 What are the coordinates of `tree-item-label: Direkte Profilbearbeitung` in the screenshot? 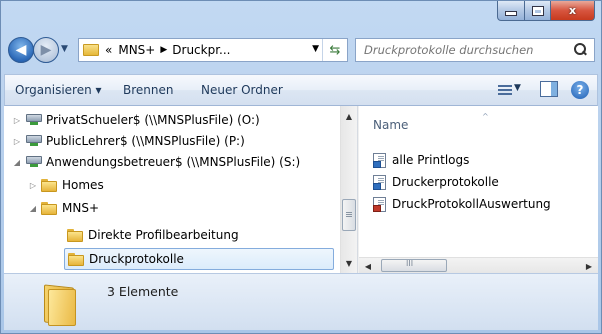 It's located at (163, 235).